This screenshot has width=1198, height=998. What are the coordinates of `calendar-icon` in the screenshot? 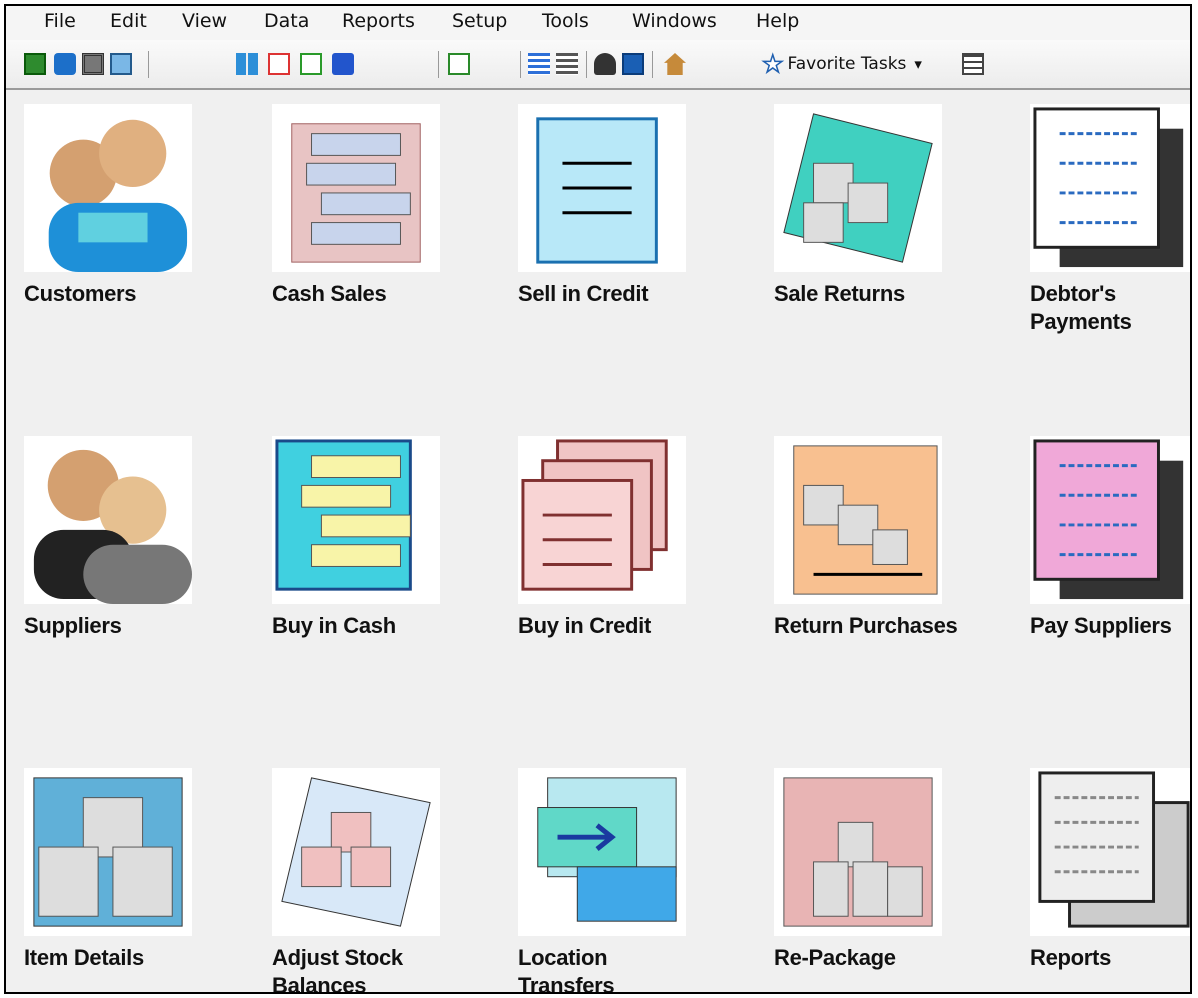 It's located at (633, 64).